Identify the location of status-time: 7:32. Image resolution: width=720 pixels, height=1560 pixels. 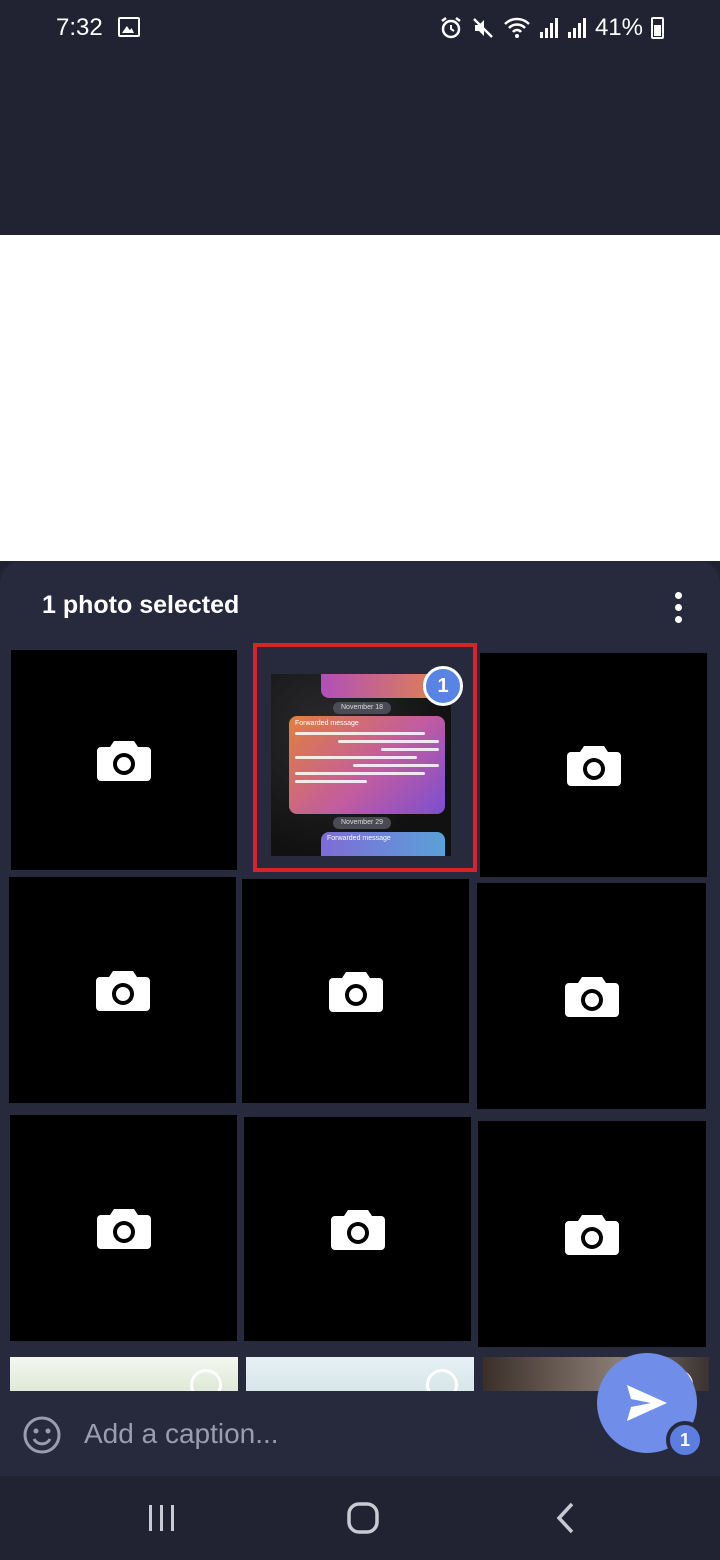
(79, 27).